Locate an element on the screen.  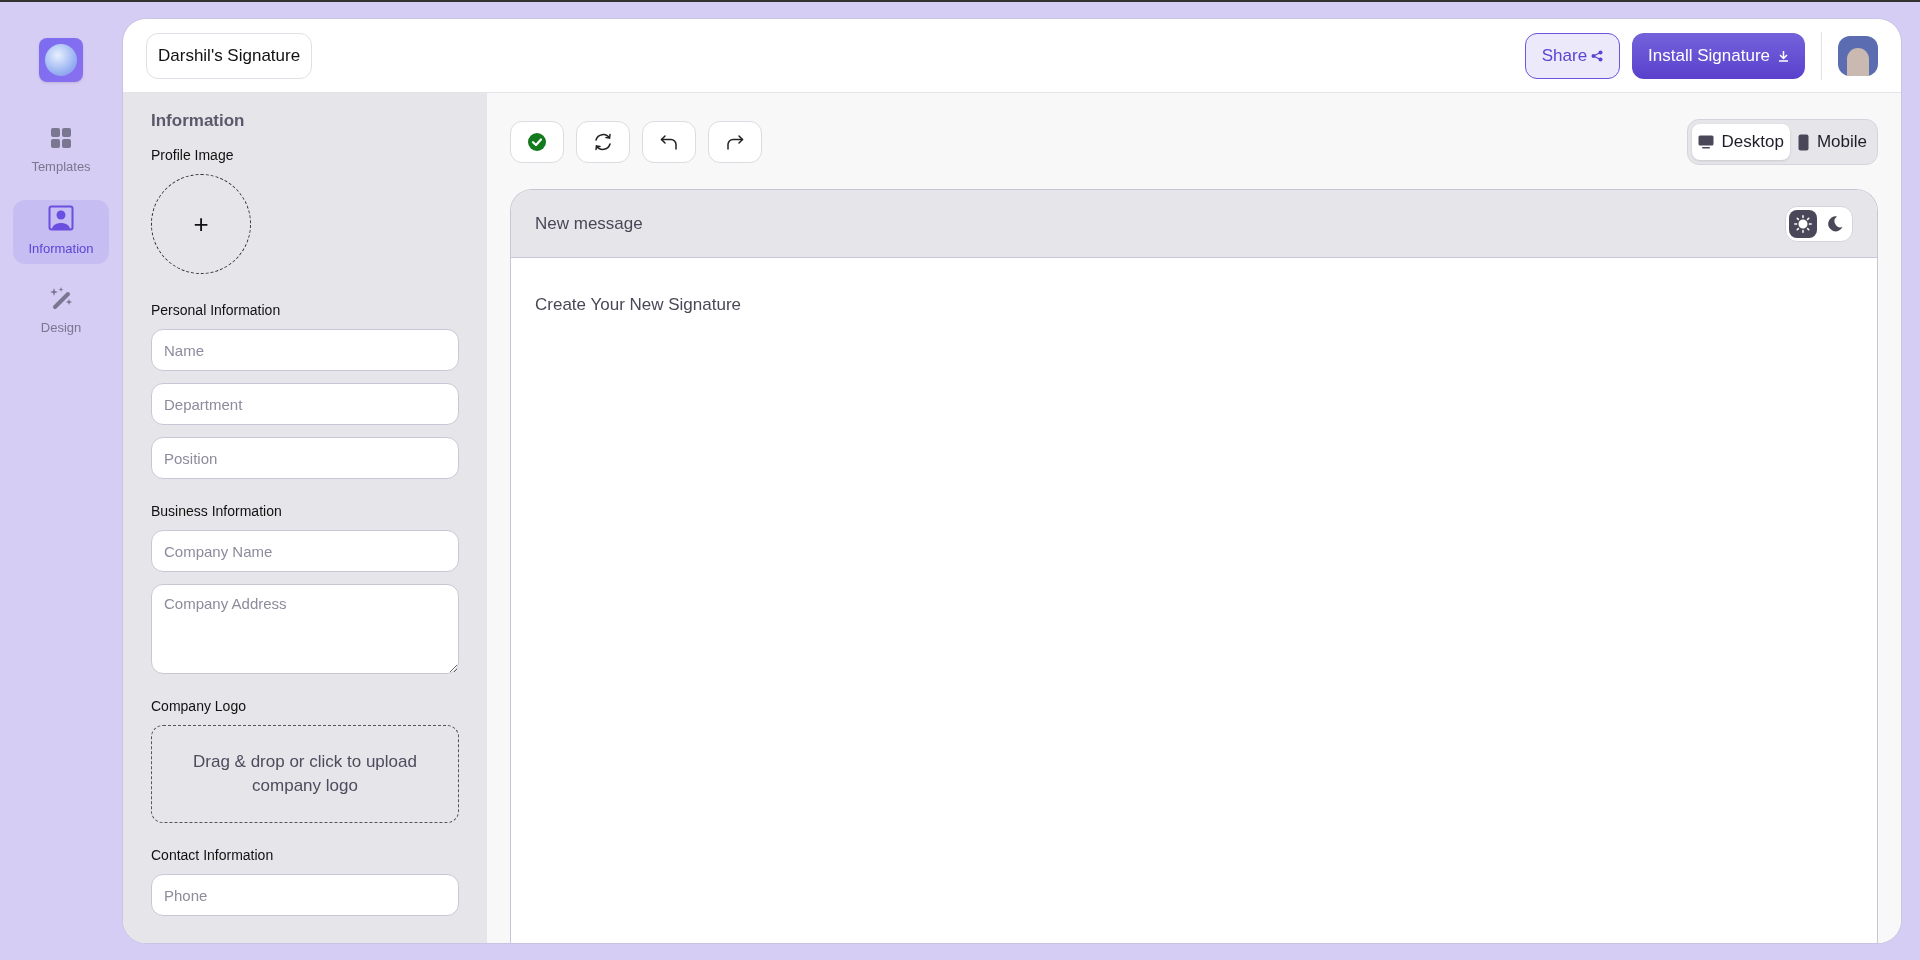
phone-icon is located at coordinates (1803, 142).